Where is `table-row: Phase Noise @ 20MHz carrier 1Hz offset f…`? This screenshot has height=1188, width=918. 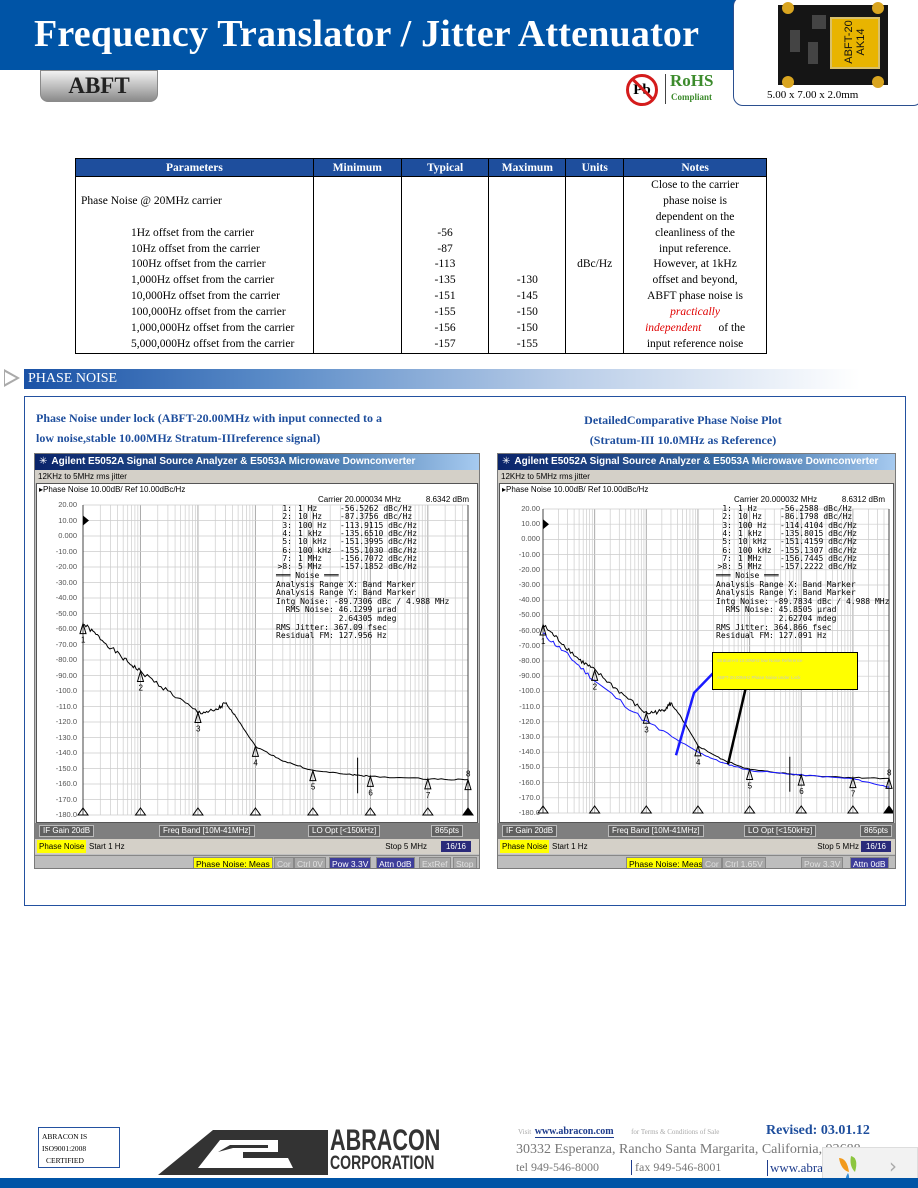 table-row: Phase Noise @ 20MHz carrier 1Hz offset f… is located at coordinates (421, 265).